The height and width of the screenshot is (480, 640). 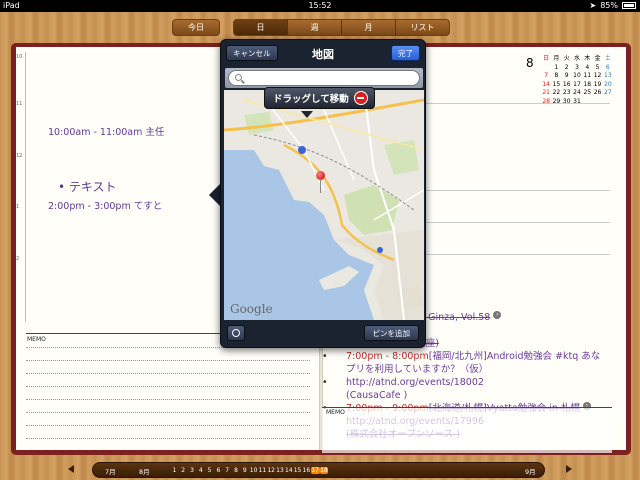 What do you see at coordinates (324, 205) in the screenshot?
I see `map-view: Google` at bounding box center [324, 205].